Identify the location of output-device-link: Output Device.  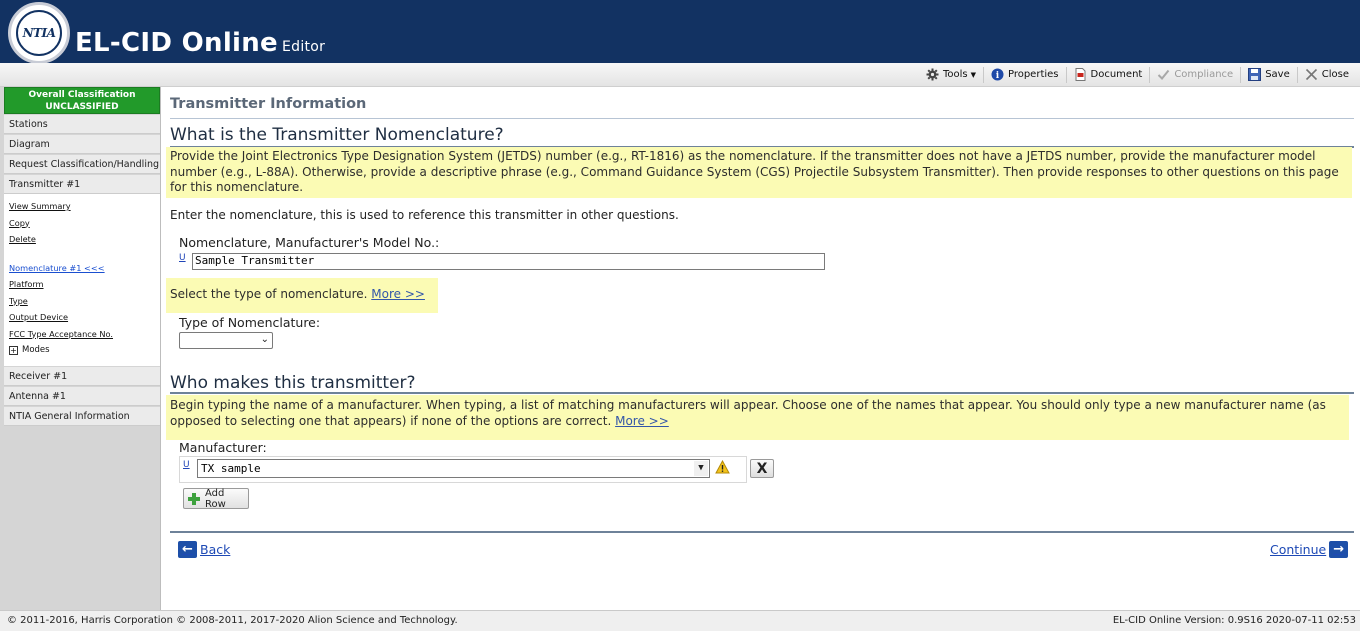
(84, 317).